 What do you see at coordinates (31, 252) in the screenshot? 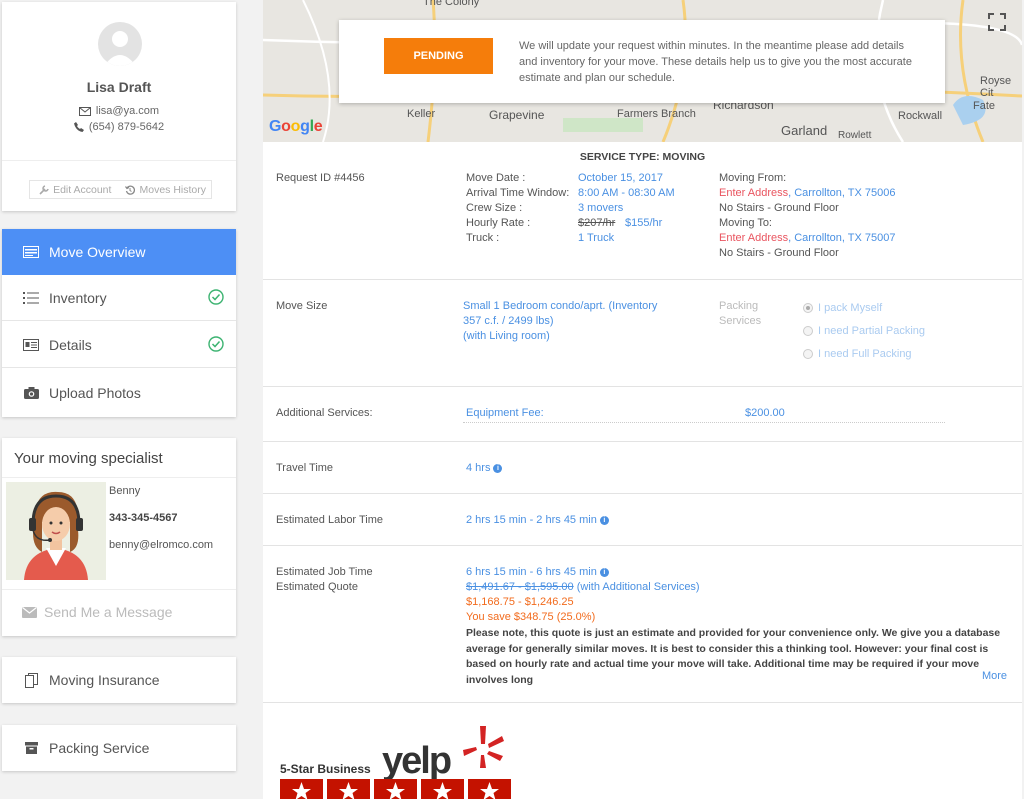
I see `list-icon` at bounding box center [31, 252].